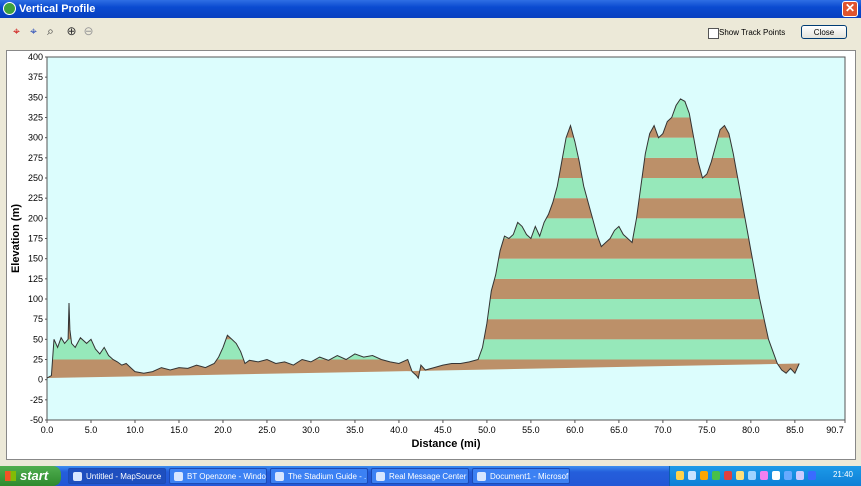 This screenshot has height=486, width=861. I want to click on x-tick-label: 70.0, so click(663, 430).